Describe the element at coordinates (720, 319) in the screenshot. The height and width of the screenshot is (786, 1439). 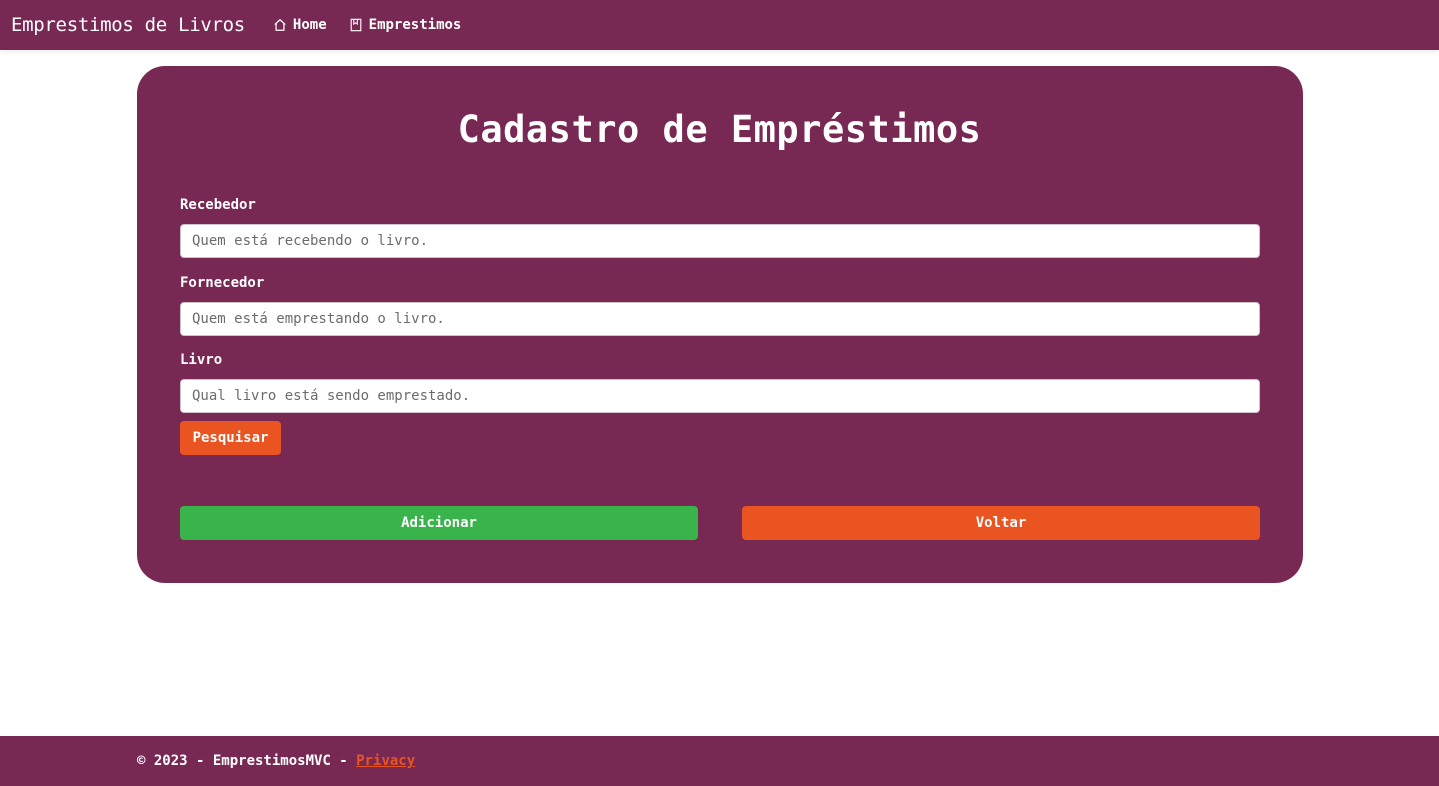
I see `fornecedor-input` at that location.